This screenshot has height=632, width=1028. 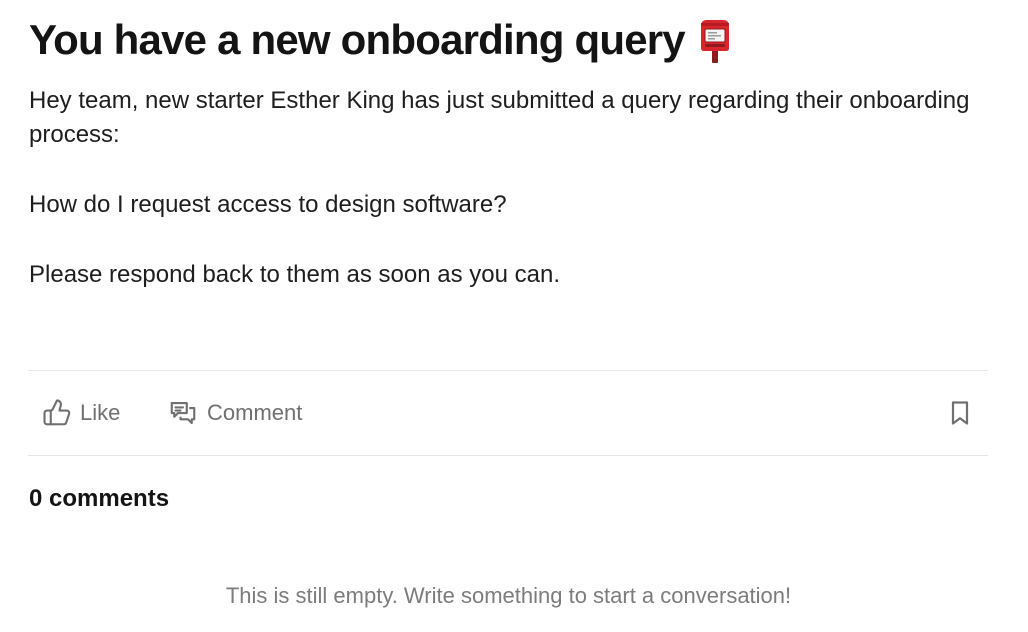 What do you see at coordinates (100, 412) in the screenshot?
I see `like-label: Like` at bounding box center [100, 412].